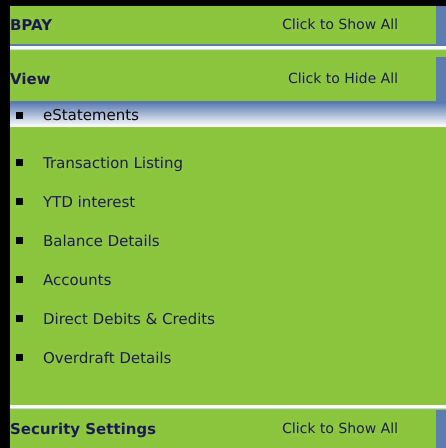 The image size is (446, 448). What do you see at coordinates (31, 25) in the screenshot?
I see `section-title: BPAY` at bounding box center [31, 25].